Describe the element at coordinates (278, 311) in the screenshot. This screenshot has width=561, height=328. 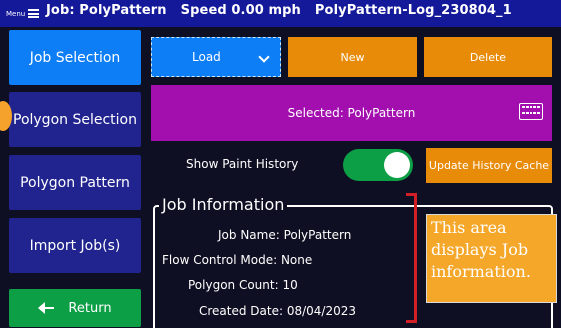
I see `created-date-value: Created Date: 08/04/2023` at that location.